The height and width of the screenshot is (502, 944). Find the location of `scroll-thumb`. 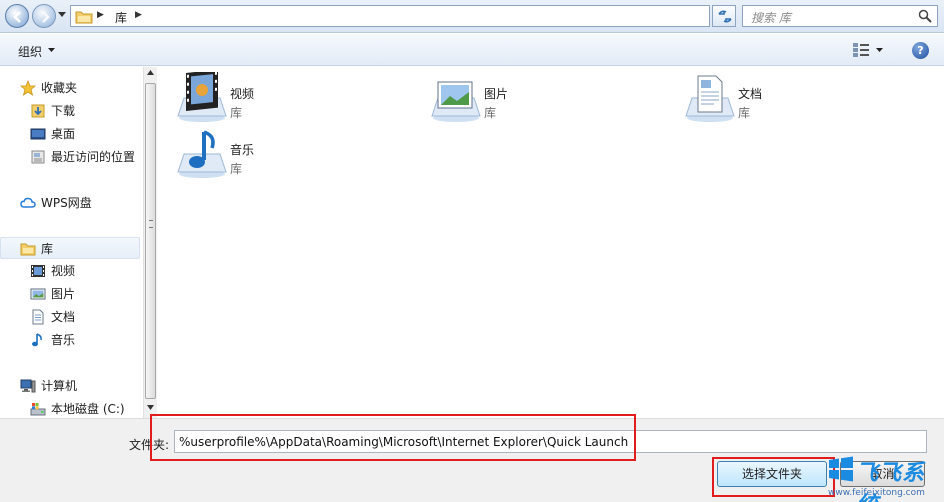

scroll-thumb is located at coordinates (150, 241).